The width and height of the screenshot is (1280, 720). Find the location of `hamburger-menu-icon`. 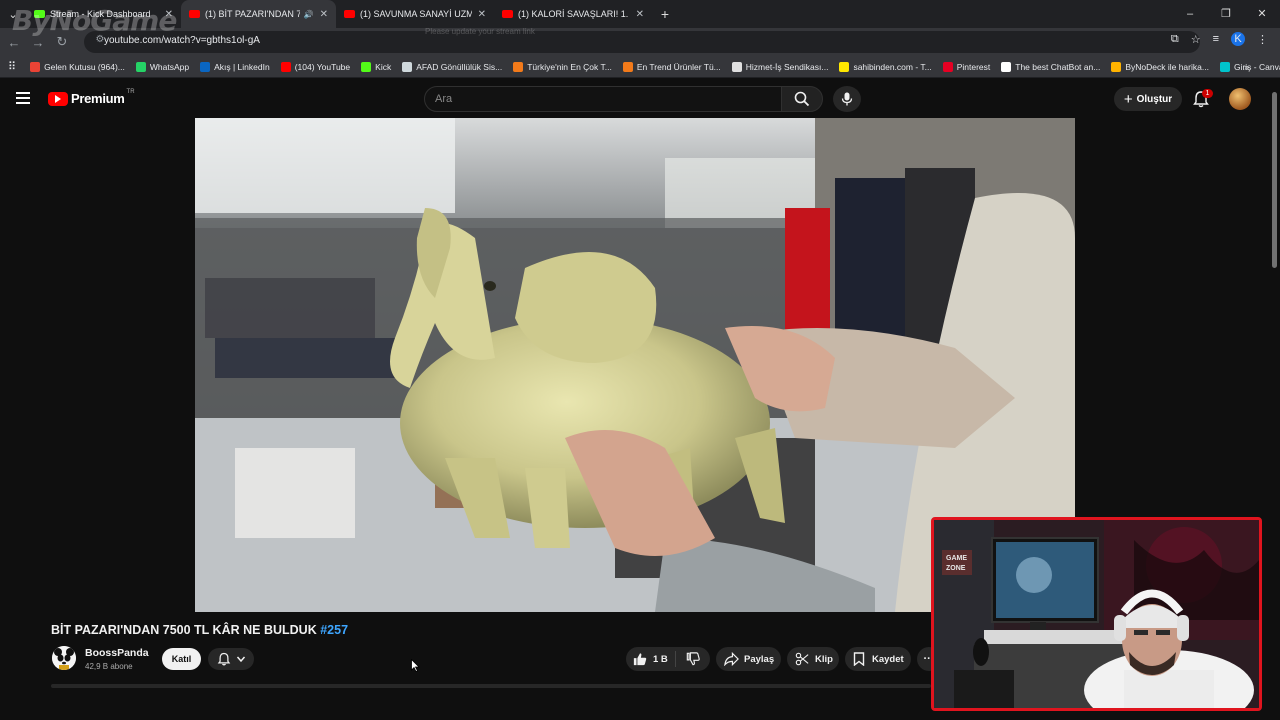

hamburger-menu-icon is located at coordinates (23, 98).